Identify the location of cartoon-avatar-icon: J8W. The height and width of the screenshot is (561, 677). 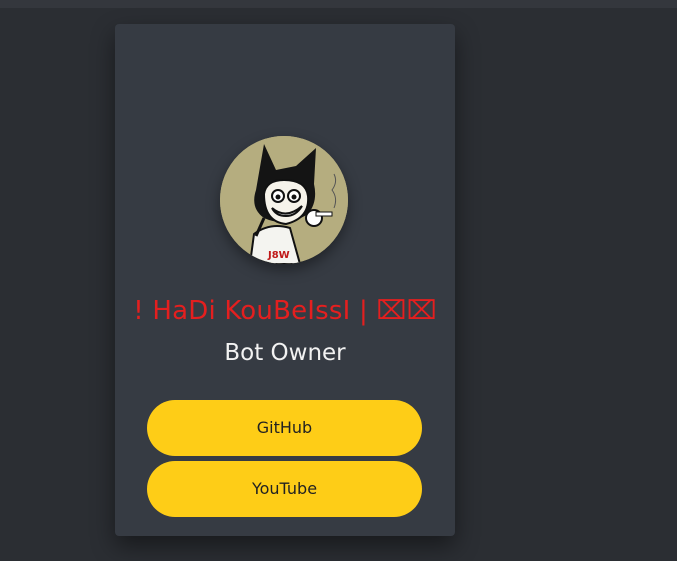
(284, 200).